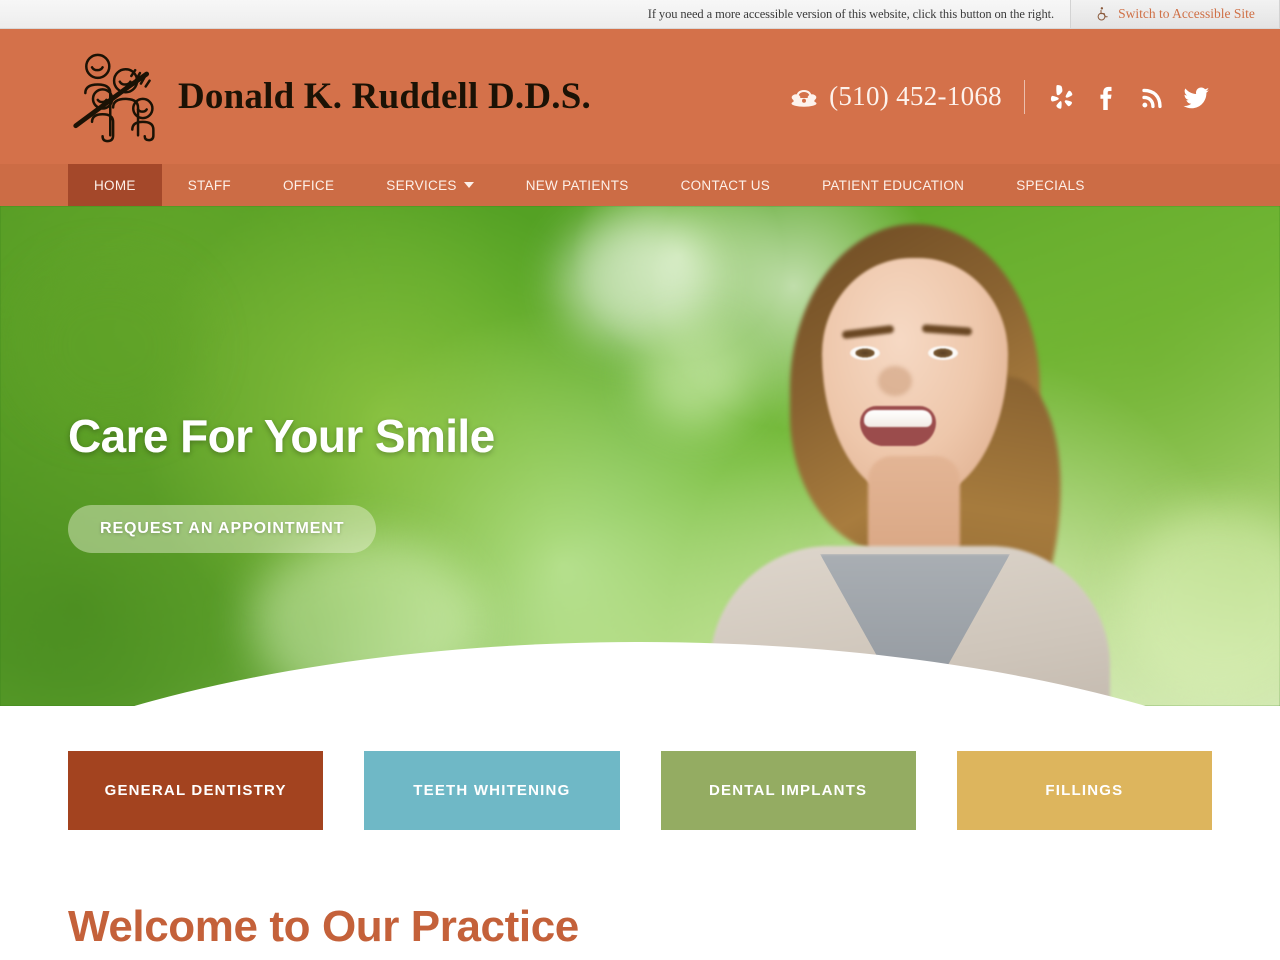 This screenshot has width=1280, height=960. Describe the element at coordinates (421, 185) in the screenshot. I see `nav-label-services: SERVICES` at that location.